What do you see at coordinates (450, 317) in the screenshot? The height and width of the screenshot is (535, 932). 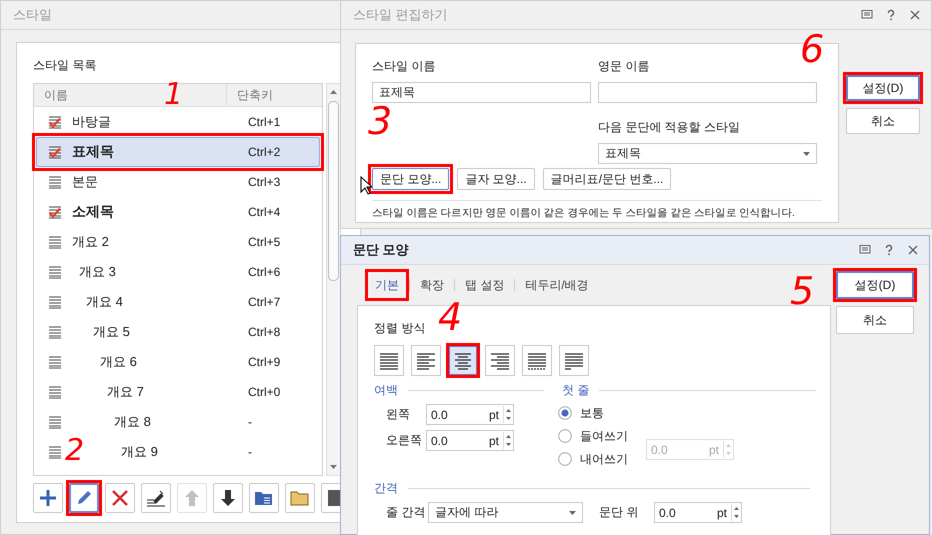 I see `annotation-number: 4` at bounding box center [450, 317].